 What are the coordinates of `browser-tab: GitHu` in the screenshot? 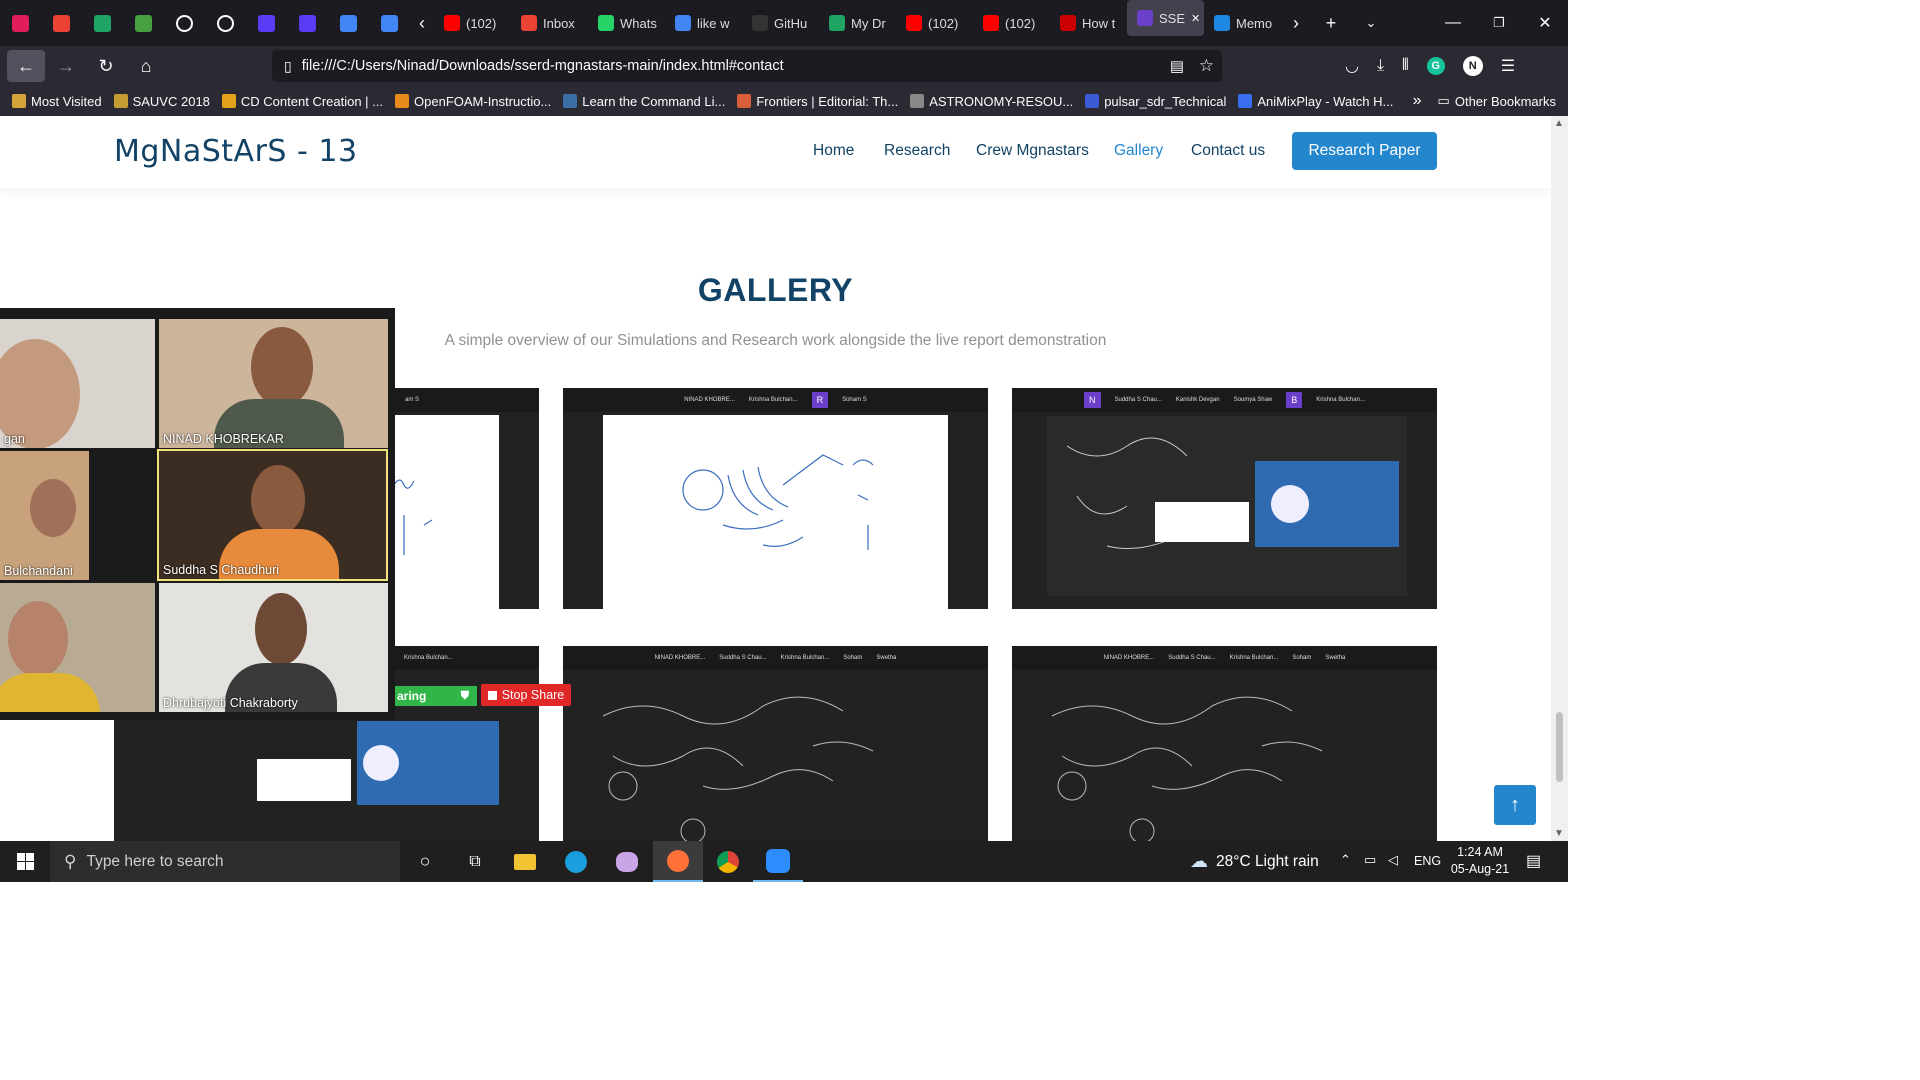 It's located at (780, 23).